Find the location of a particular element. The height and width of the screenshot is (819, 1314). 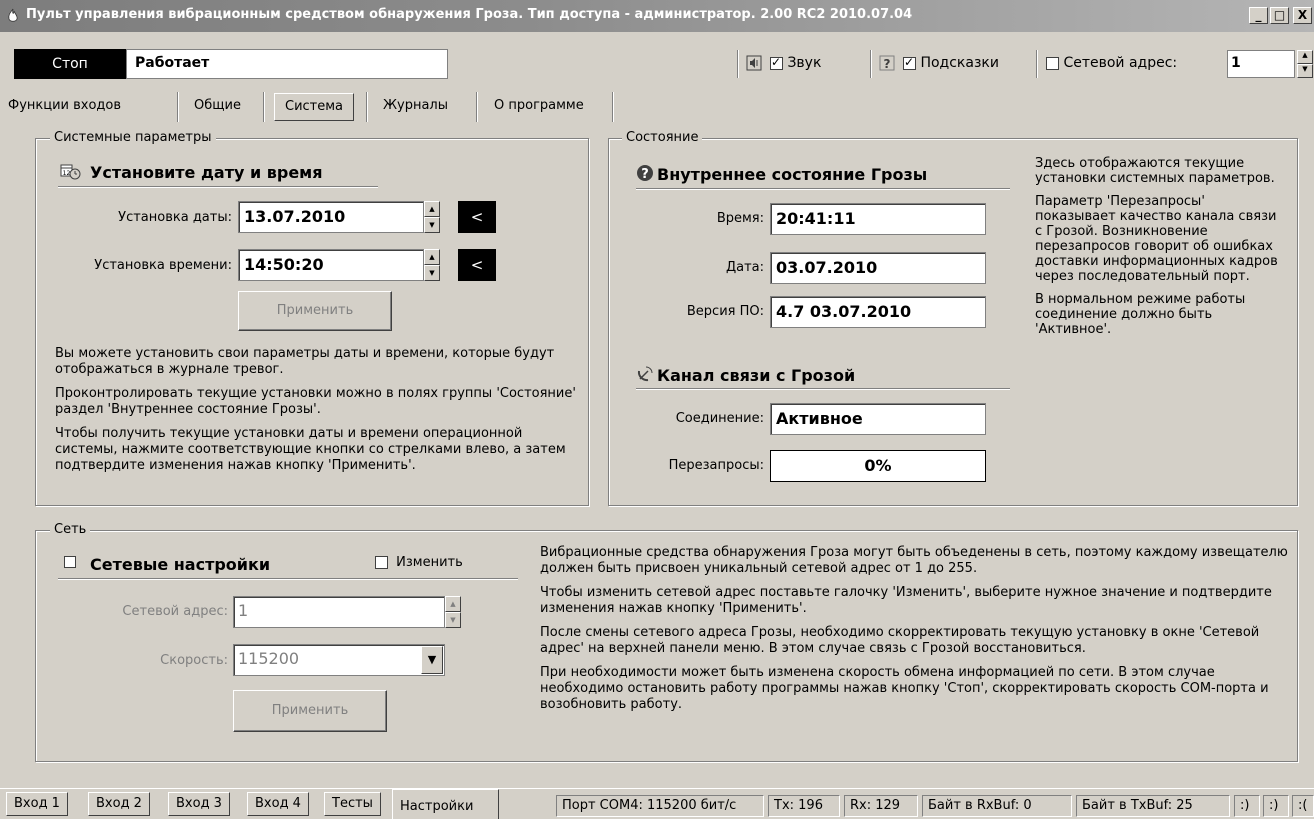

status-rx: Rx: 129 is located at coordinates (881, 806).